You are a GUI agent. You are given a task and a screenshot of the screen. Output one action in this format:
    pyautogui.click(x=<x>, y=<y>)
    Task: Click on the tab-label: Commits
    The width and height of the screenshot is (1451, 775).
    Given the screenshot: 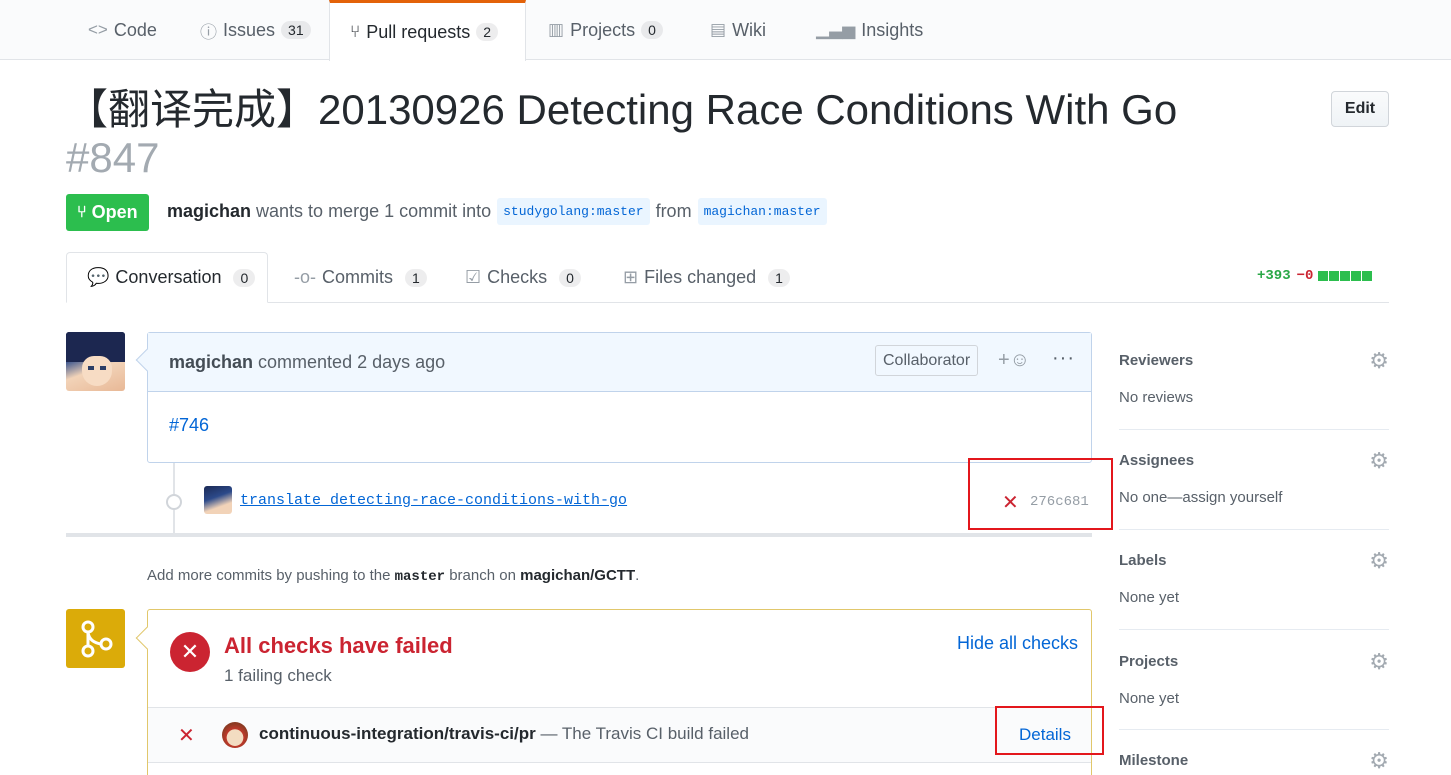 What is the action you would take?
    pyautogui.click(x=357, y=277)
    